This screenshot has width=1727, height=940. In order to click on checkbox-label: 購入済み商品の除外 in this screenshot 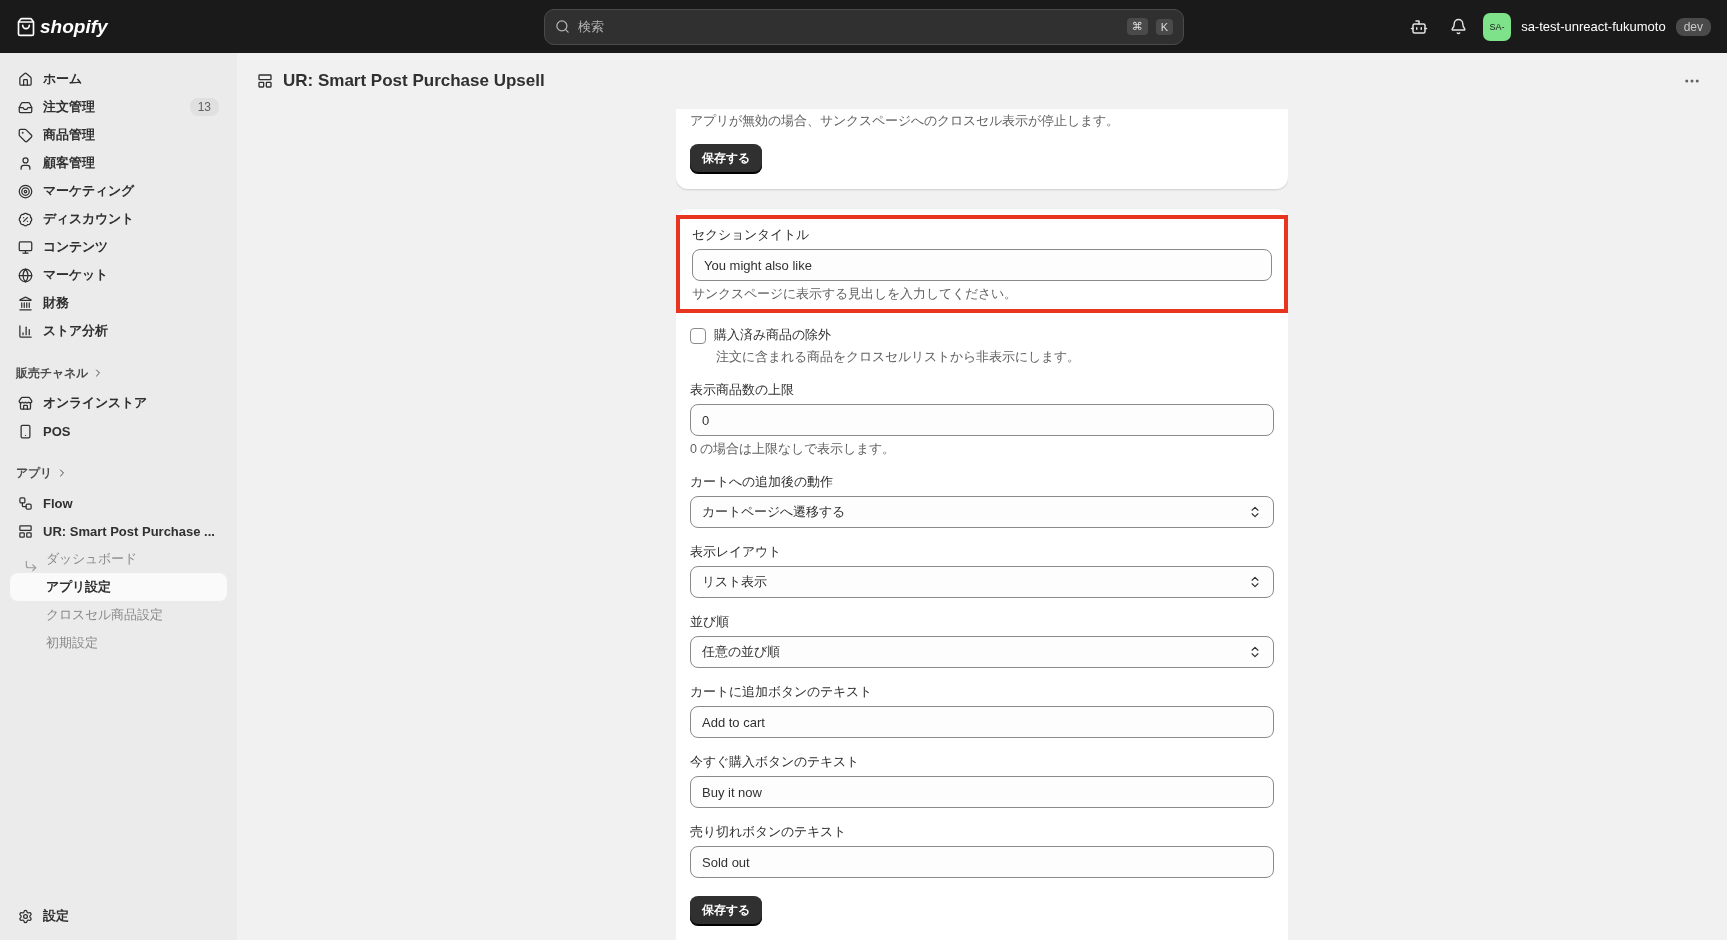, I will do `click(772, 335)`.